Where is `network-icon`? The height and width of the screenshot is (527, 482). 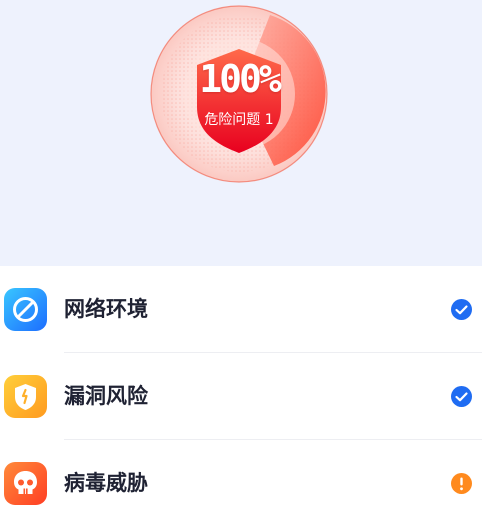 network-icon is located at coordinates (25, 309).